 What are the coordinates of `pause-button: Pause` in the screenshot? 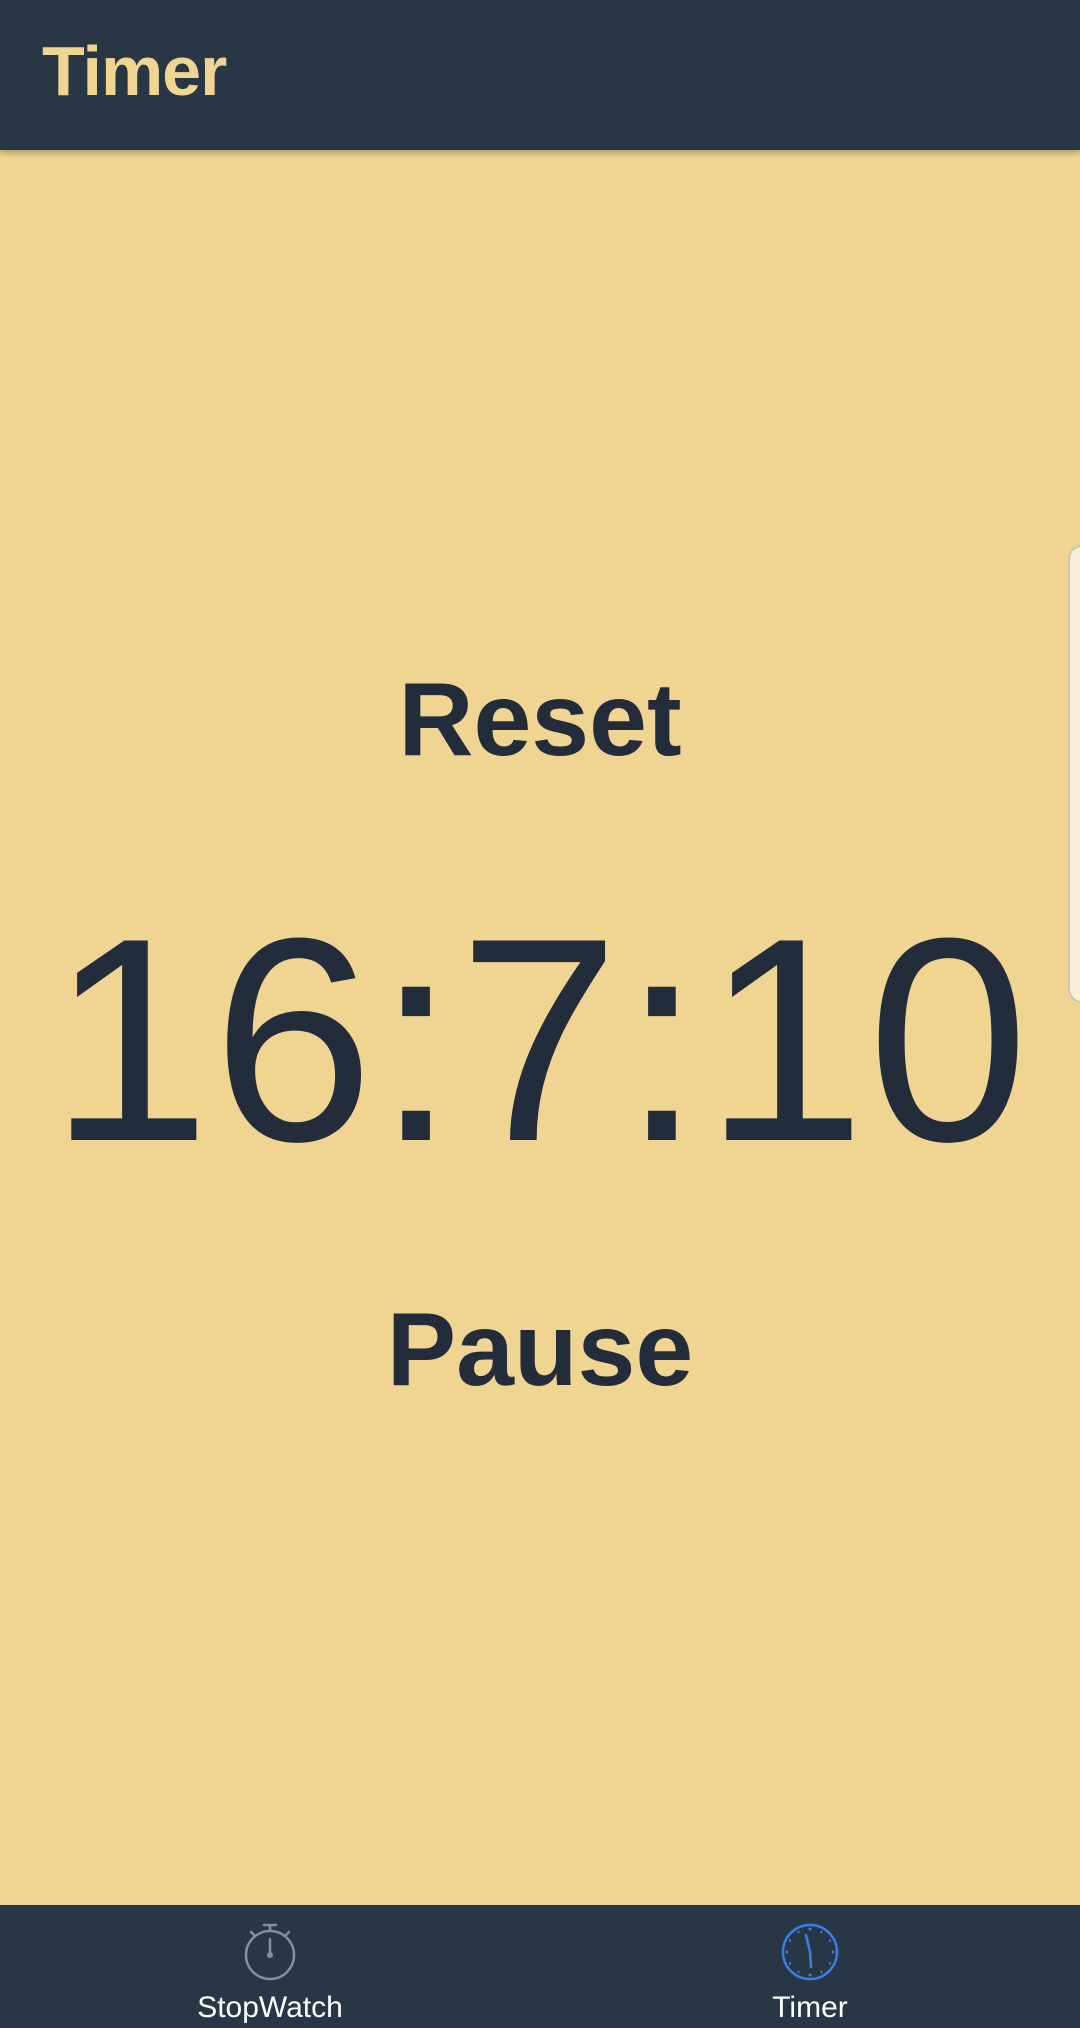 It's located at (540, 1350).